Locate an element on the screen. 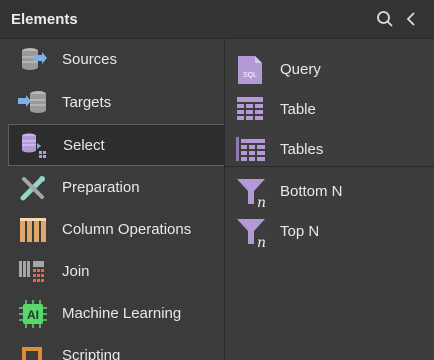 This screenshot has width=434, height=360. element-table: Table is located at coordinates (329, 108).